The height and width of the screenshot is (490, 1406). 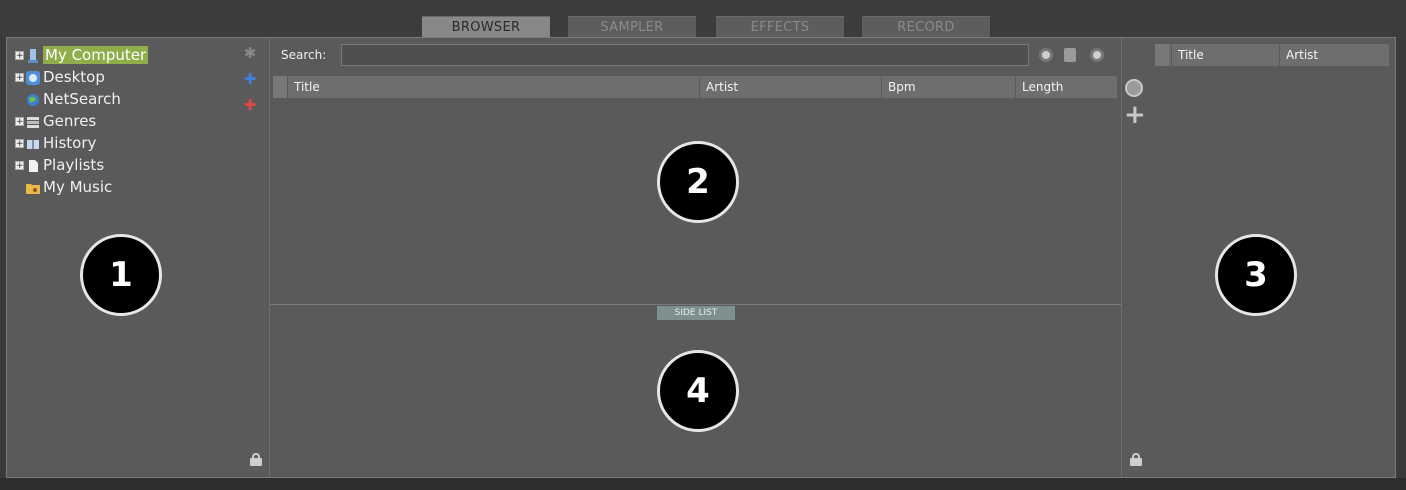 What do you see at coordinates (926, 27) in the screenshot?
I see `tab-record: RECORD` at bounding box center [926, 27].